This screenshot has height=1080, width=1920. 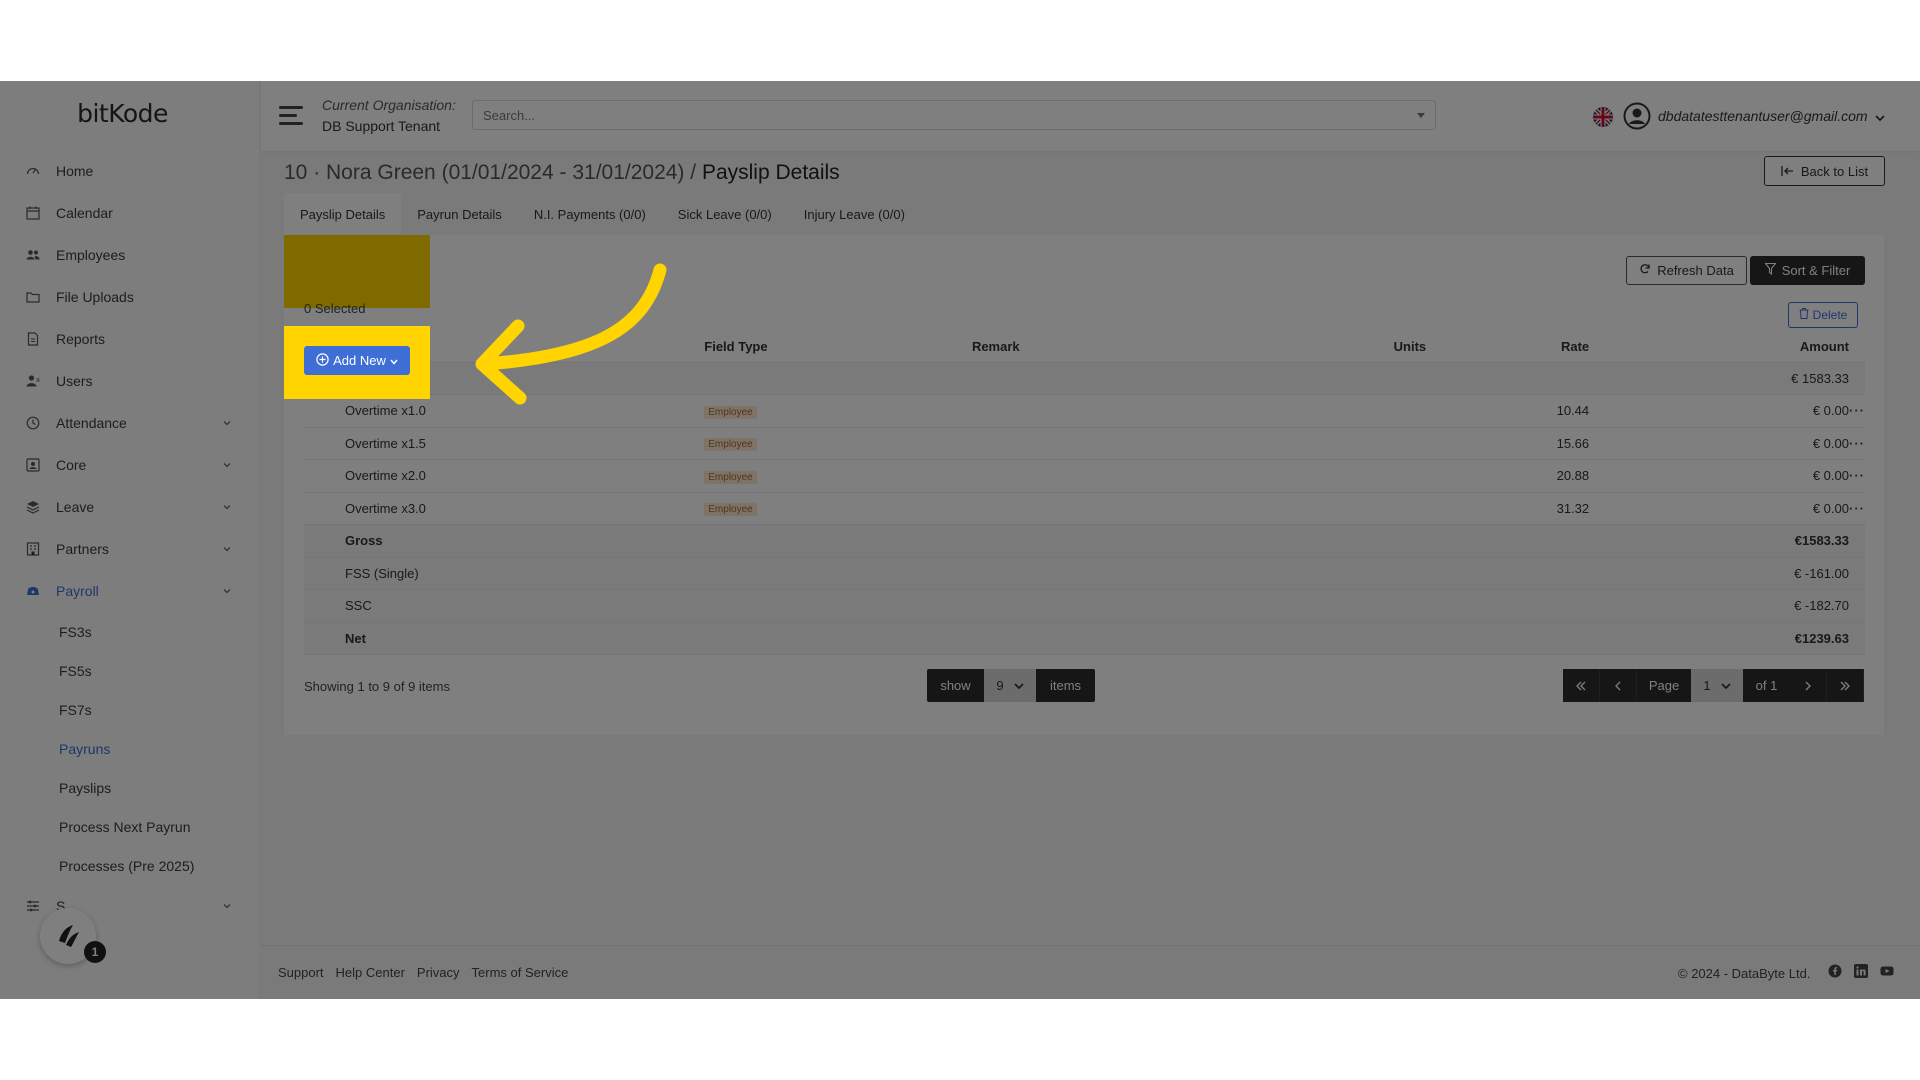 I want to click on cell-amount: € 1583.33, so click(x=1719, y=378).